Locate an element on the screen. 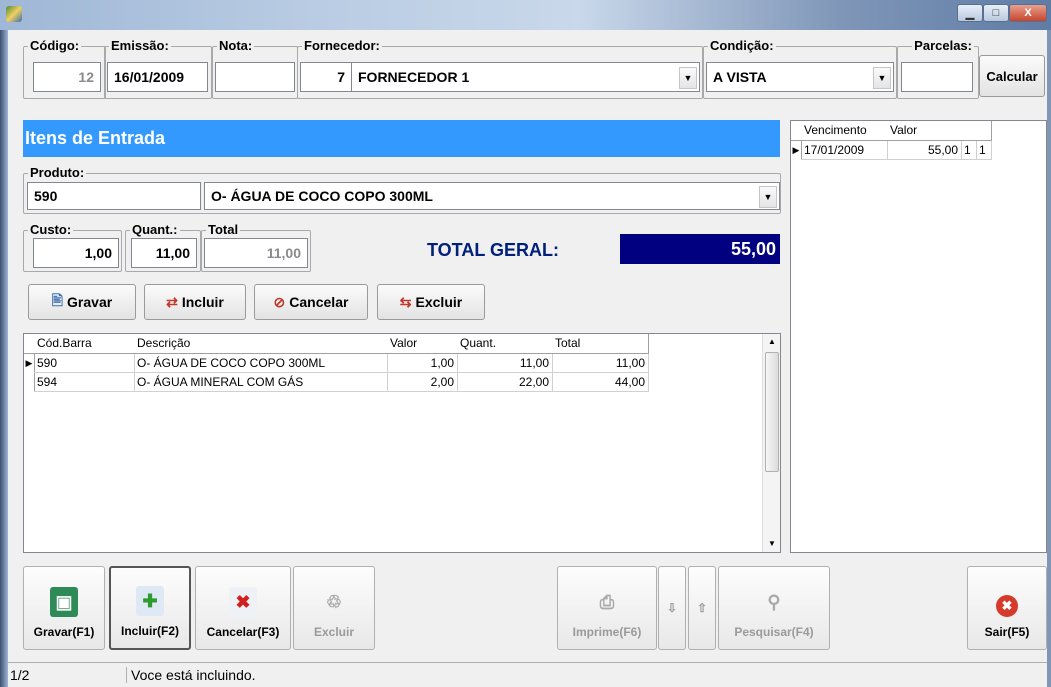  nota-label: Nota: is located at coordinates (236, 45).